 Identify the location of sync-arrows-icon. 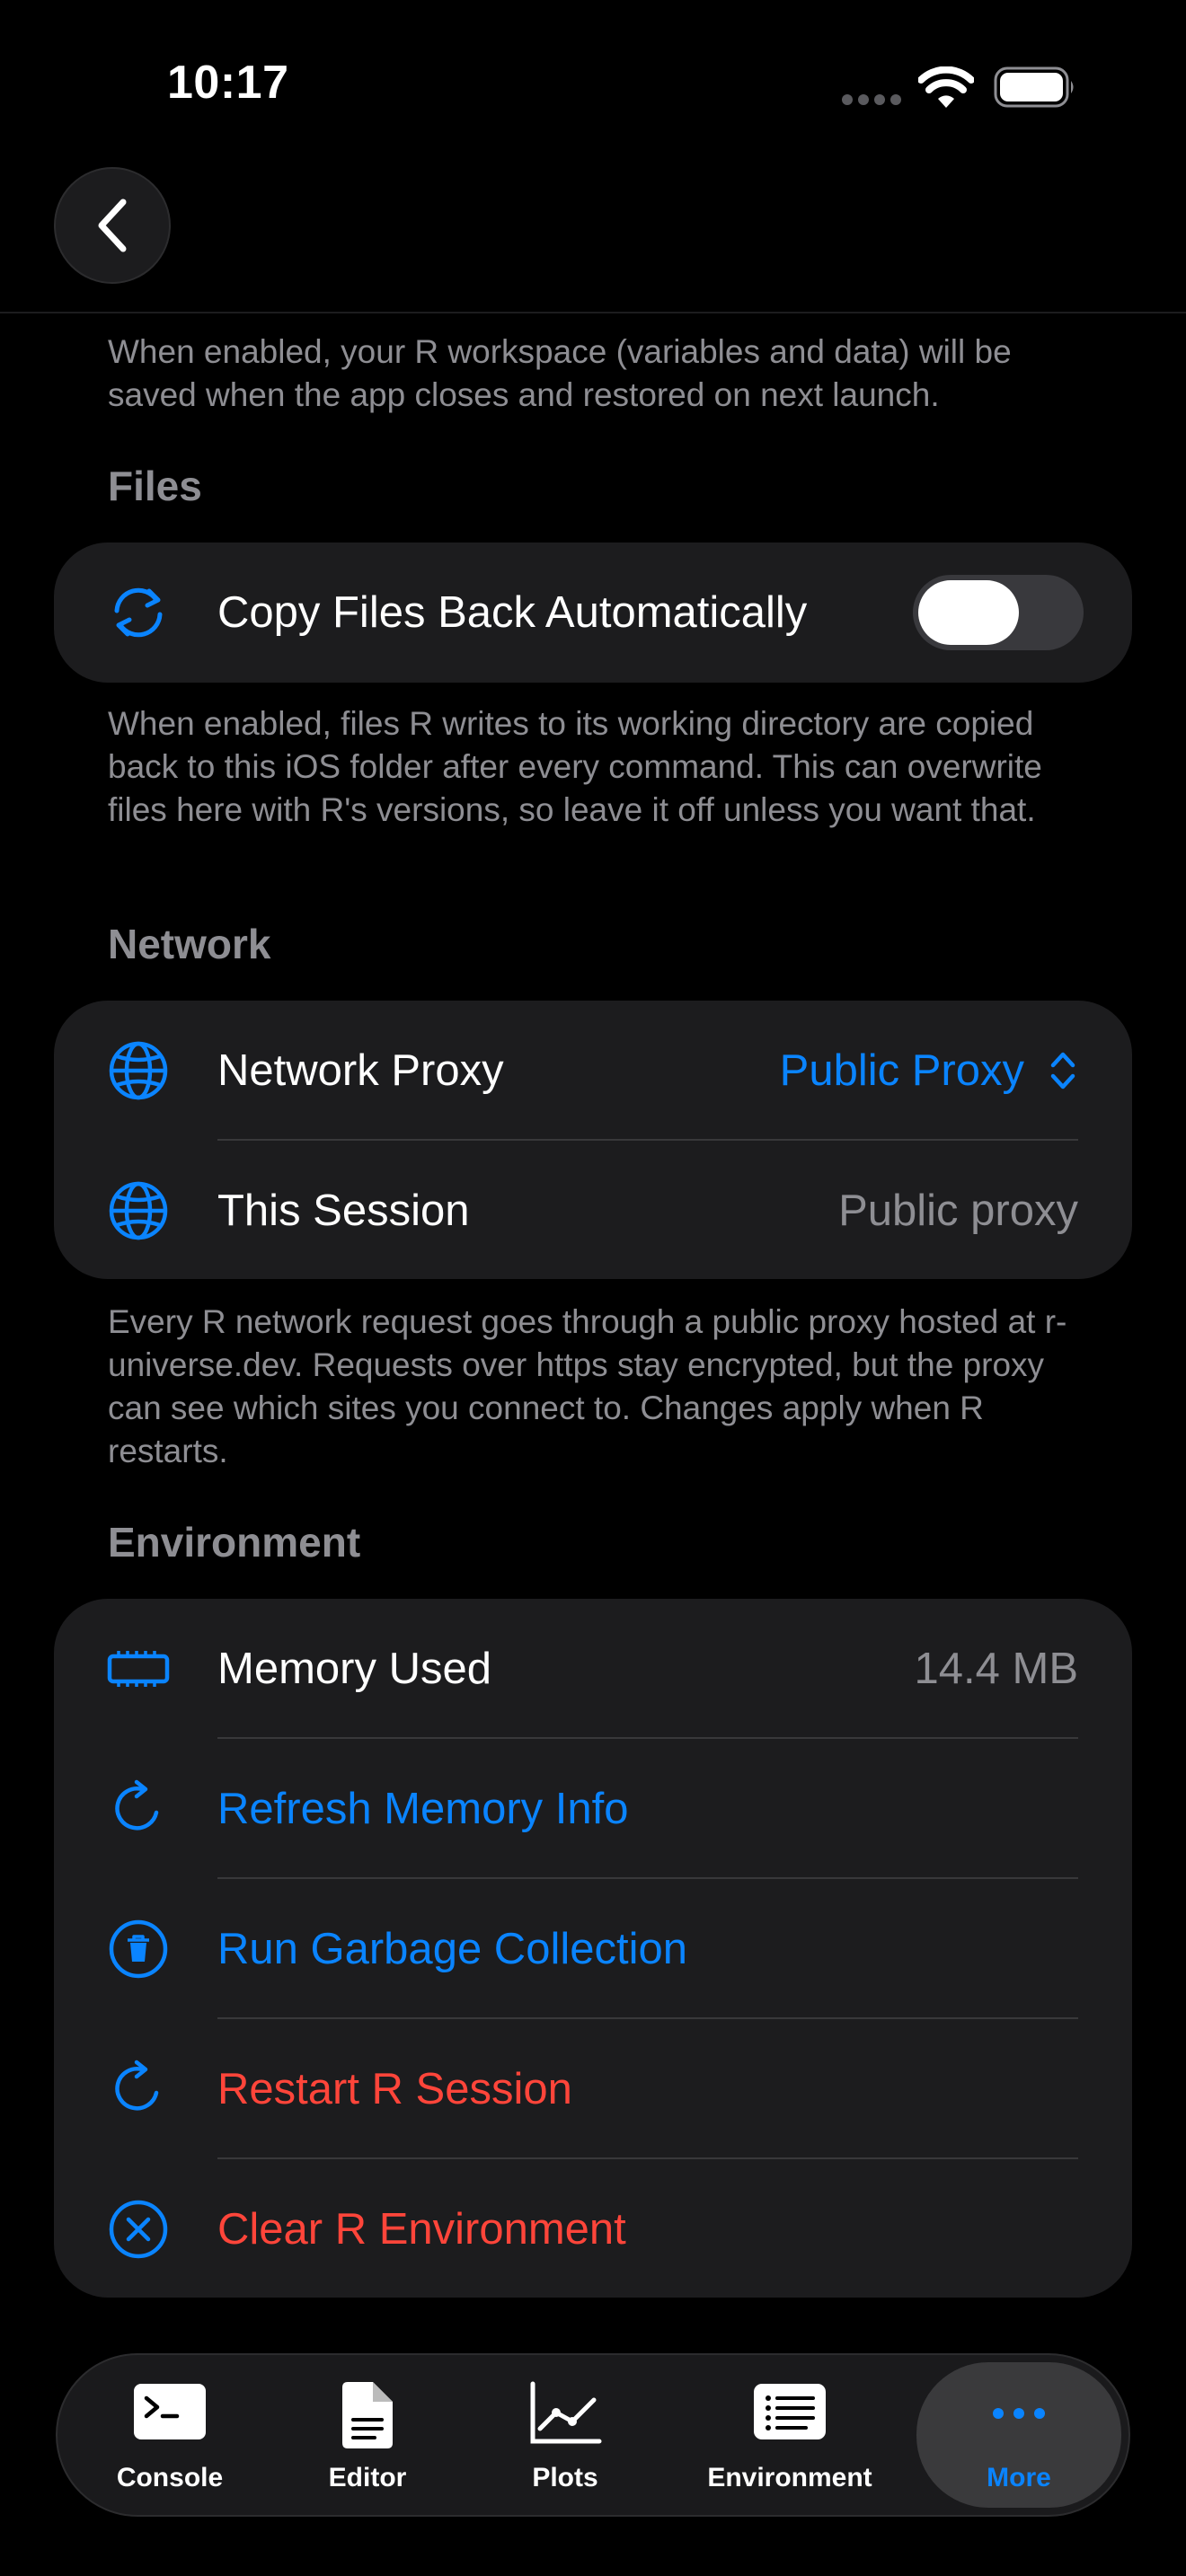
(138, 612).